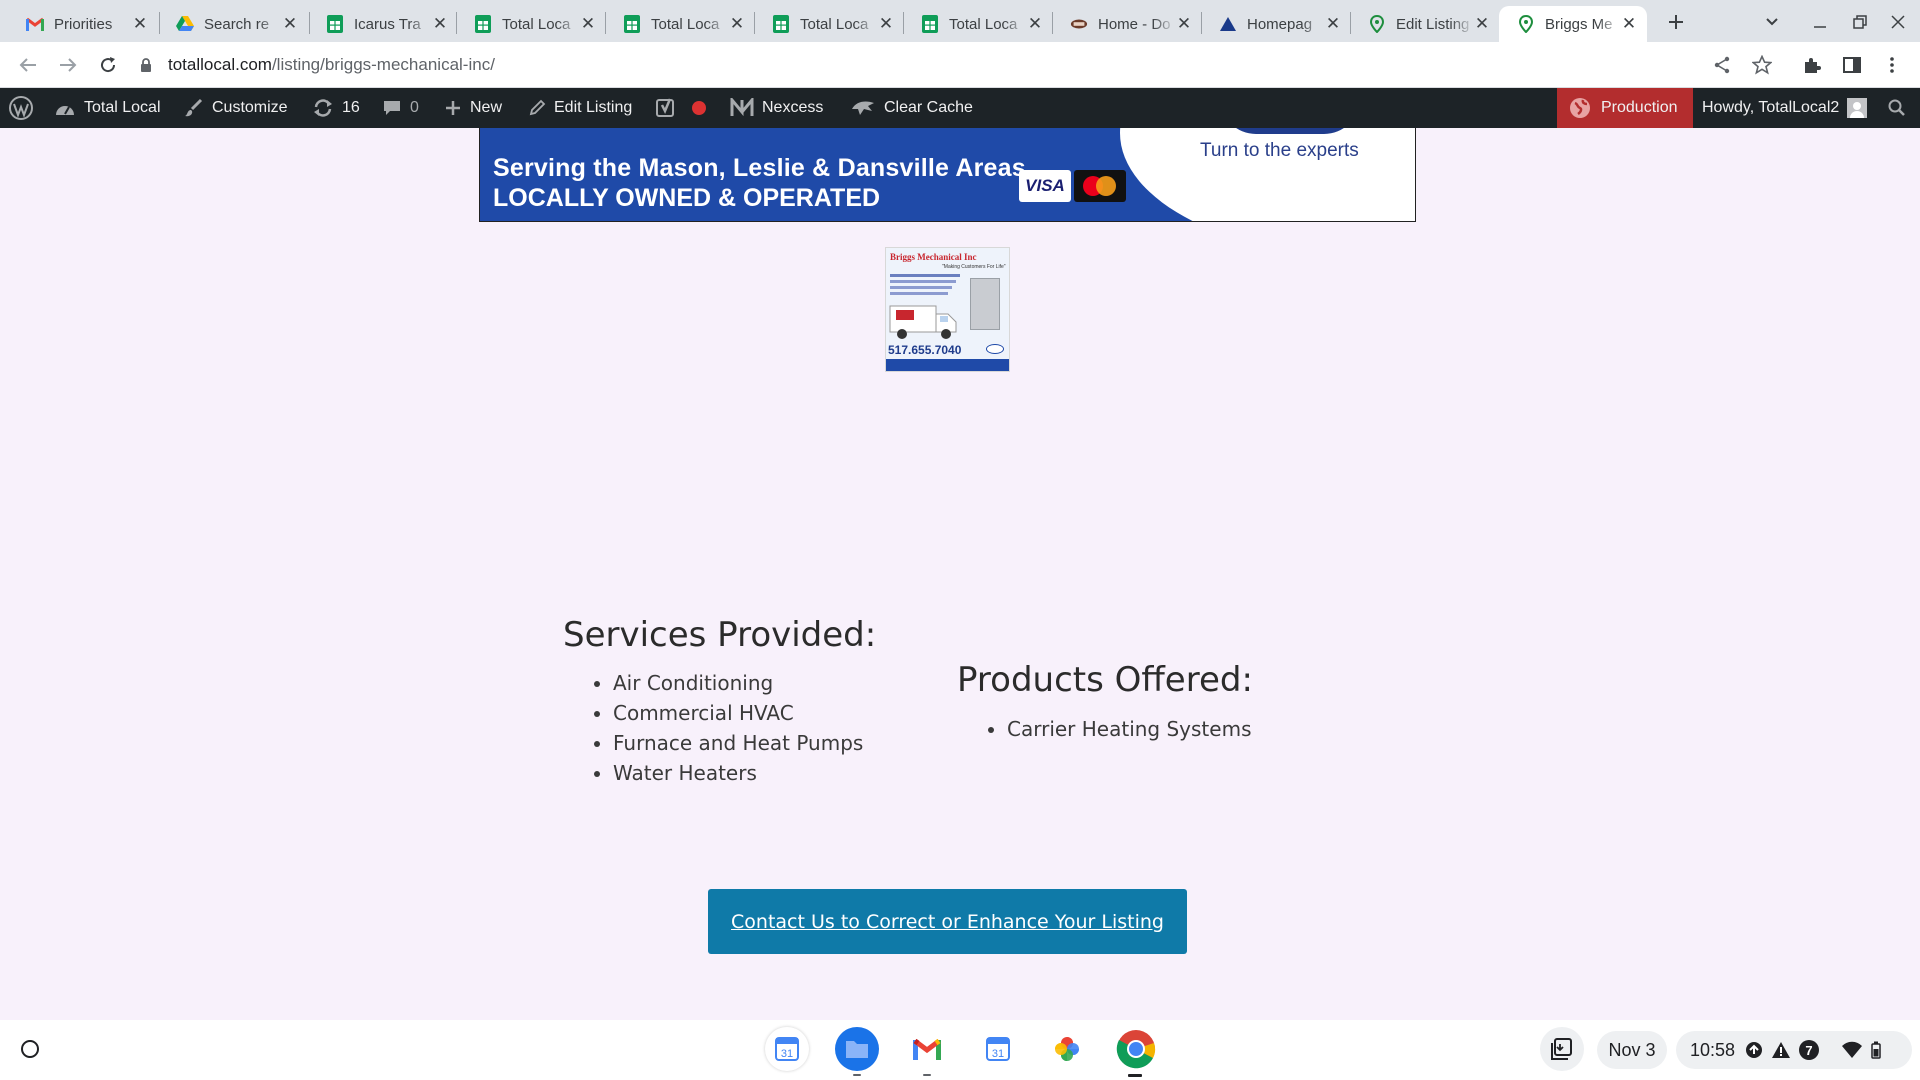  I want to click on thumbnail-slogan: "Making Customers For Life", so click(974, 267).